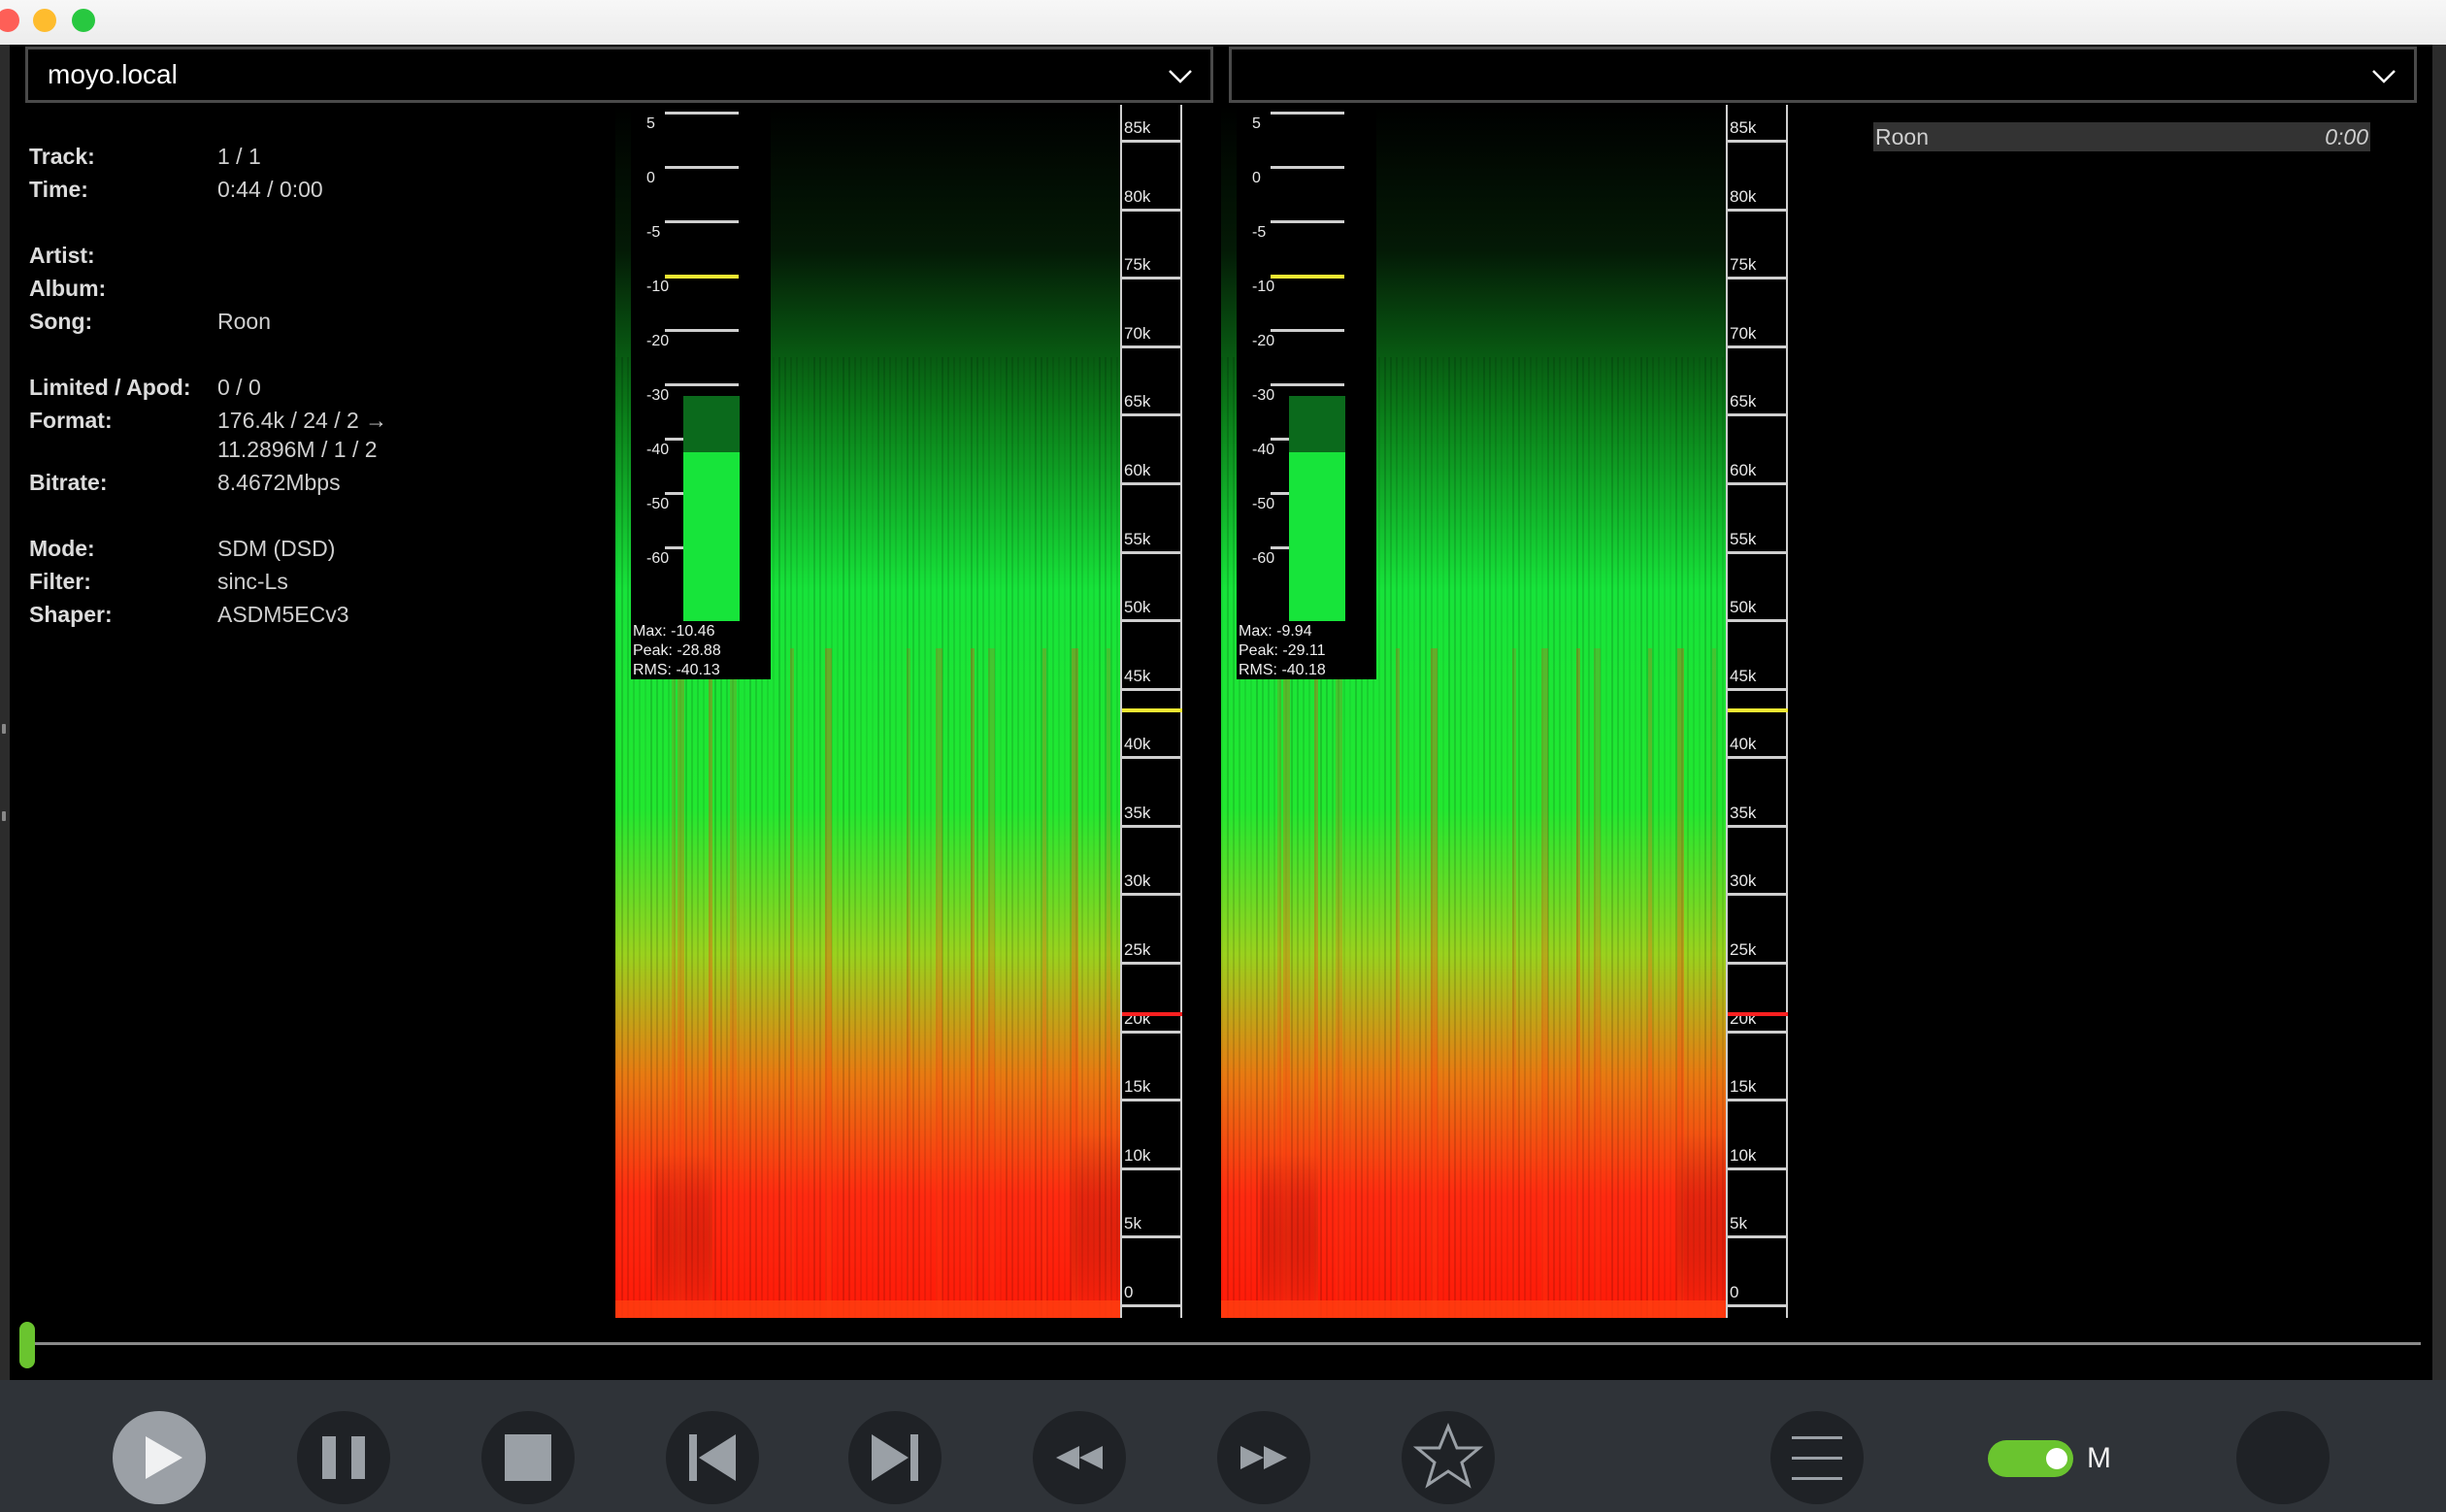 Image resolution: width=2446 pixels, height=1512 pixels. I want to click on meter-peak-readout: Peak: -28.88, so click(677, 650).